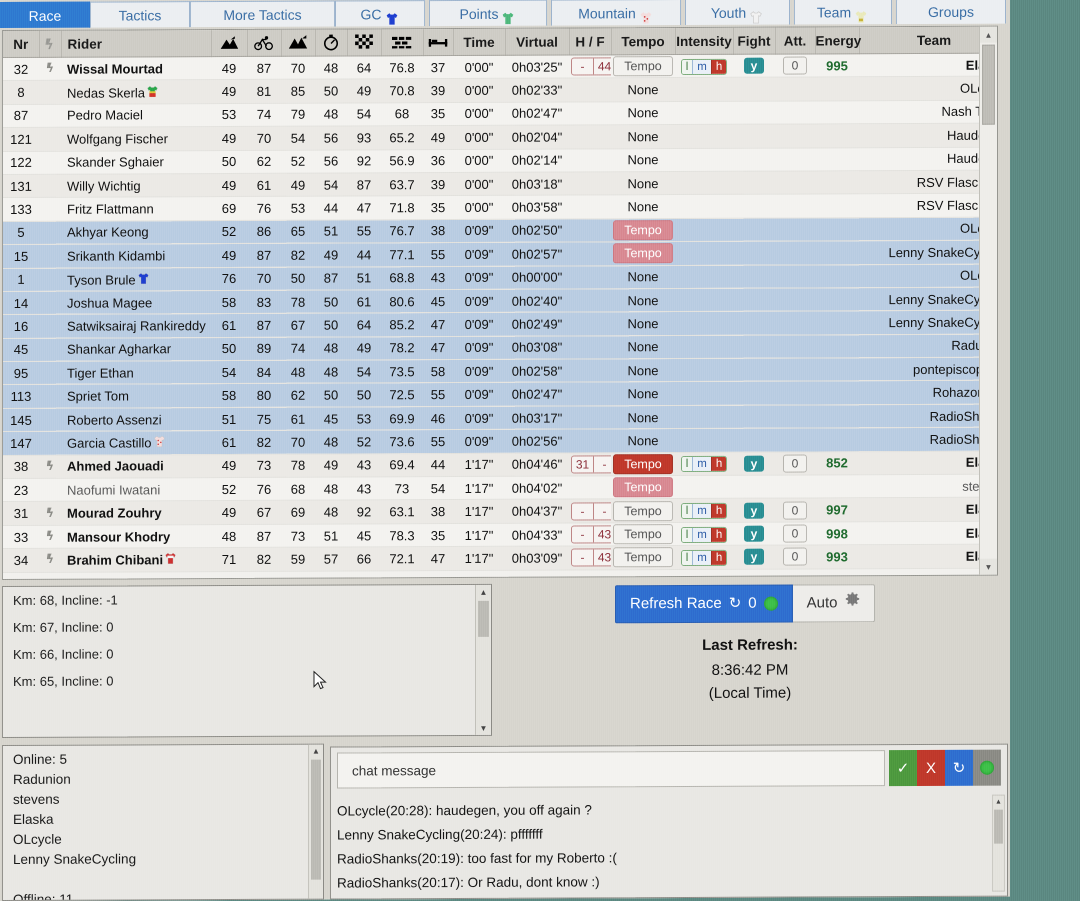 The height and width of the screenshot is (901, 1080). I want to click on cell-rider: Shankar Agharkar, so click(136, 349).